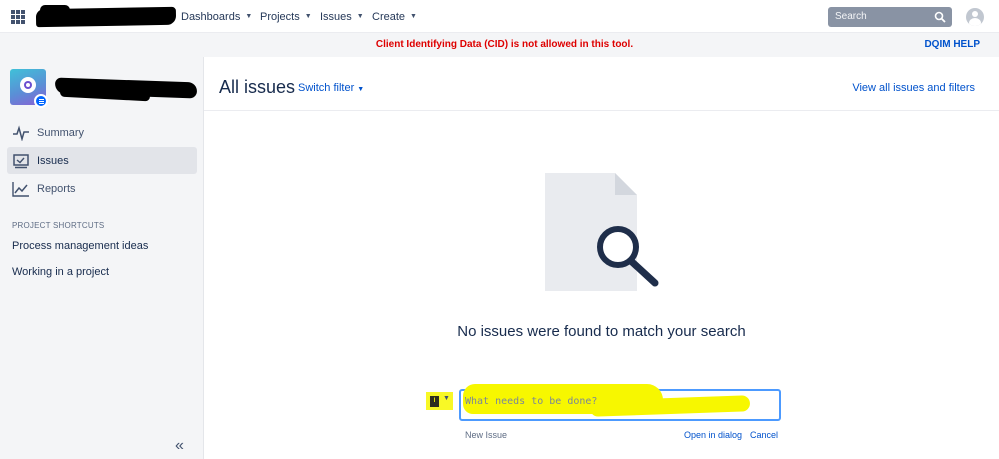  What do you see at coordinates (434, 401) in the screenshot?
I see `issue-type-icon: I` at bounding box center [434, 401].